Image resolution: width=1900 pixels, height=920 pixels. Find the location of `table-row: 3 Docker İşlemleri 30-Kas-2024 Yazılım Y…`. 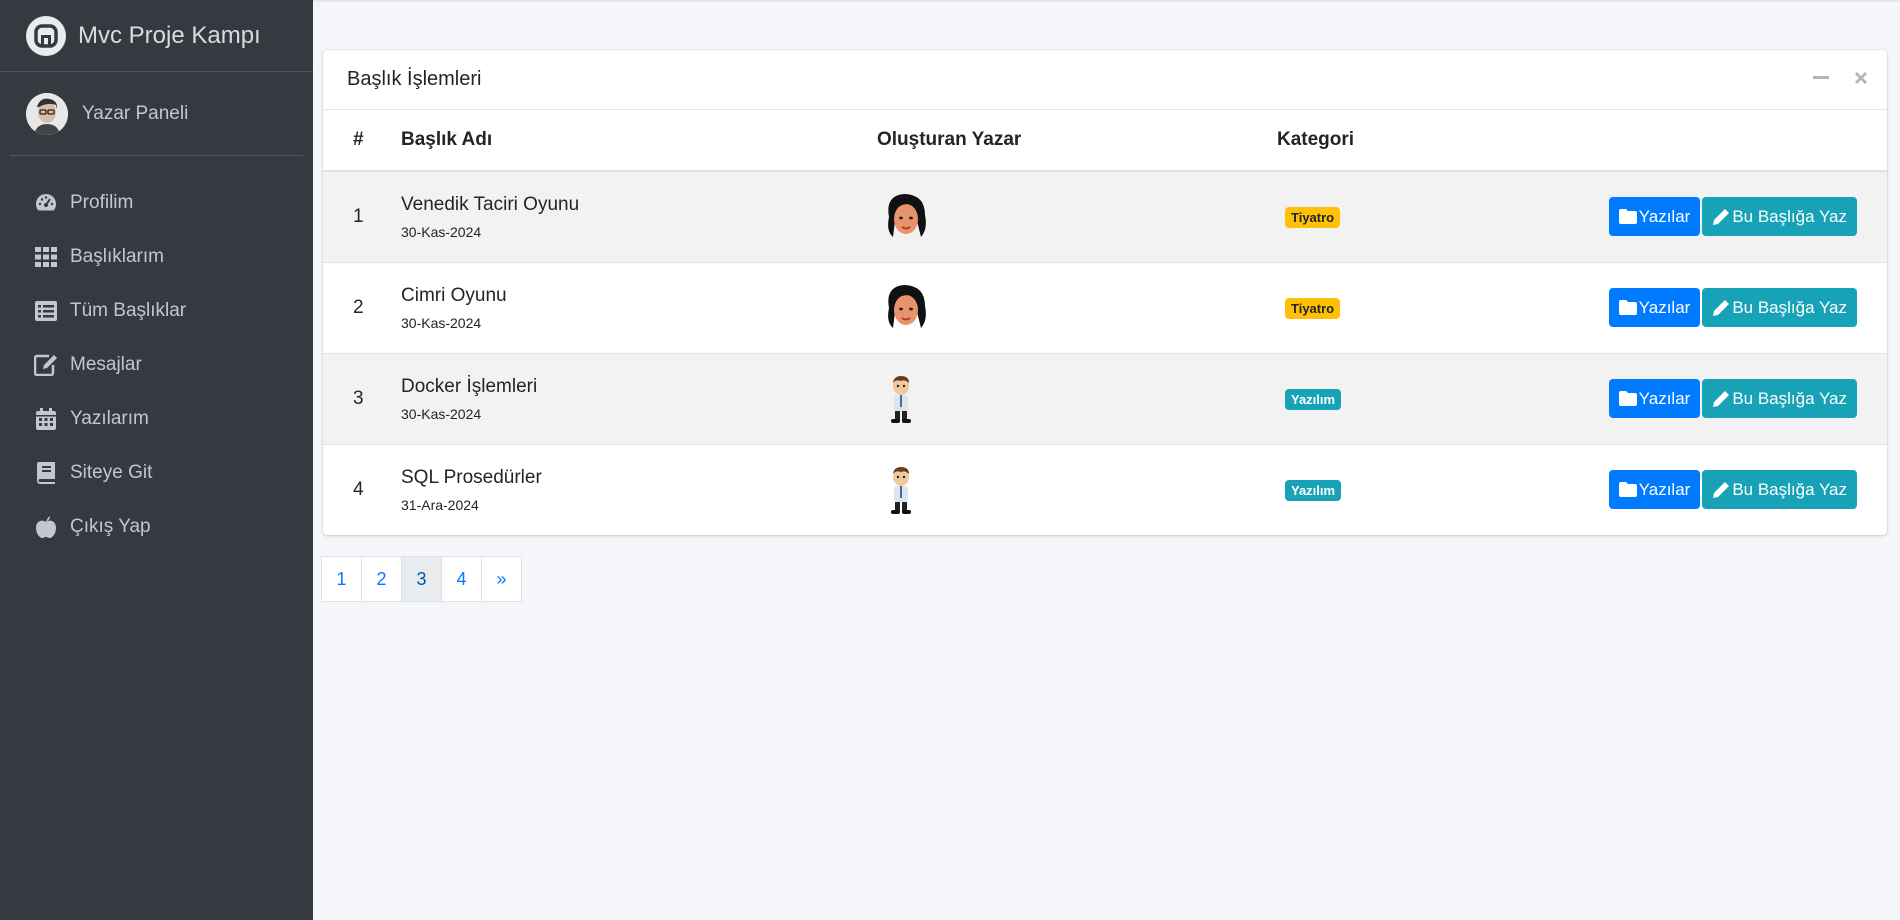

table-row: 3 Docker İşlemleri 30-Kas-2024 Yazılım Y… is located at coordinates (1105, 398).